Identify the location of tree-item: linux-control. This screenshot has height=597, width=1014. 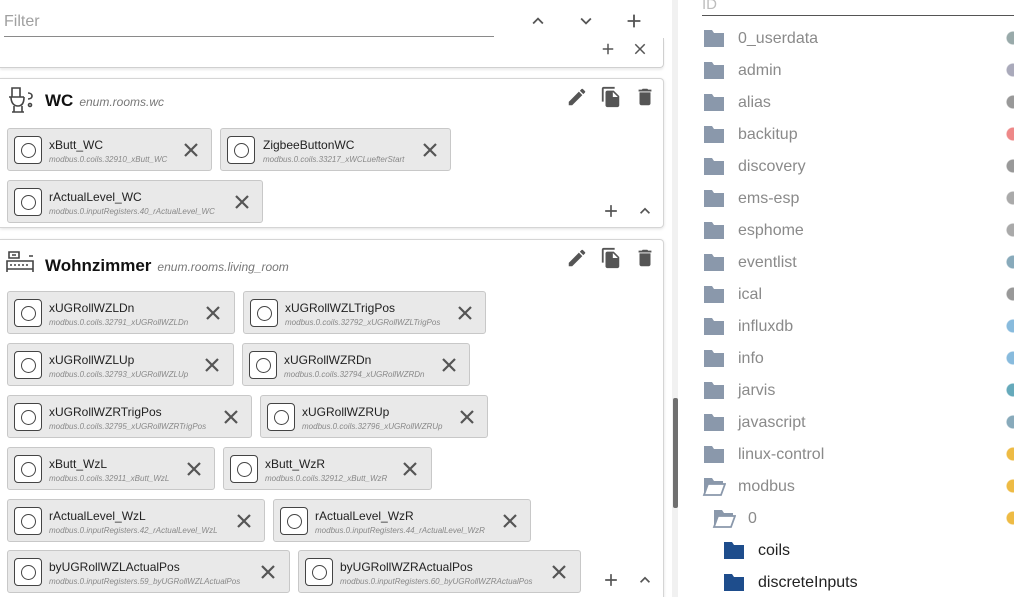
(847, 454).